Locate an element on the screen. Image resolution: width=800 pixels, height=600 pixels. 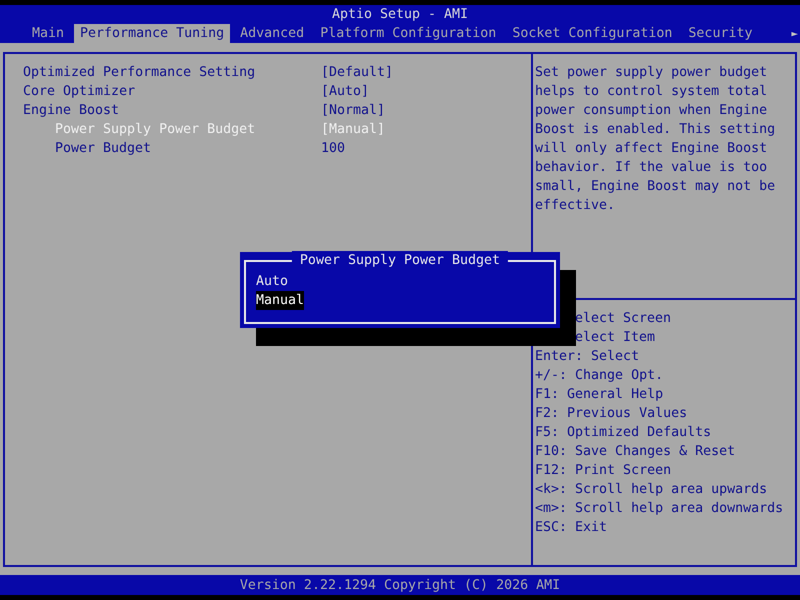
setting-label: Core Optimizer is located at coordinates (172, 91).